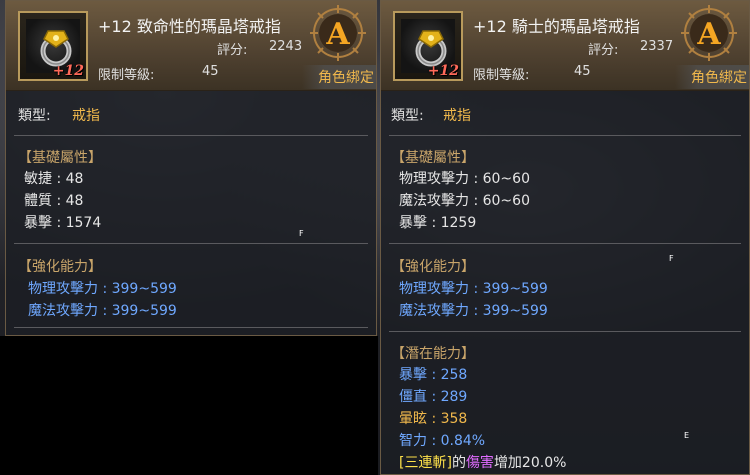 This screenshot has height=475, width=750. What do you see at coordinates (442, 441) in the screenshot?
I see `latent-stat: 智力 : 0.84%` at bounding box center [442, 441].